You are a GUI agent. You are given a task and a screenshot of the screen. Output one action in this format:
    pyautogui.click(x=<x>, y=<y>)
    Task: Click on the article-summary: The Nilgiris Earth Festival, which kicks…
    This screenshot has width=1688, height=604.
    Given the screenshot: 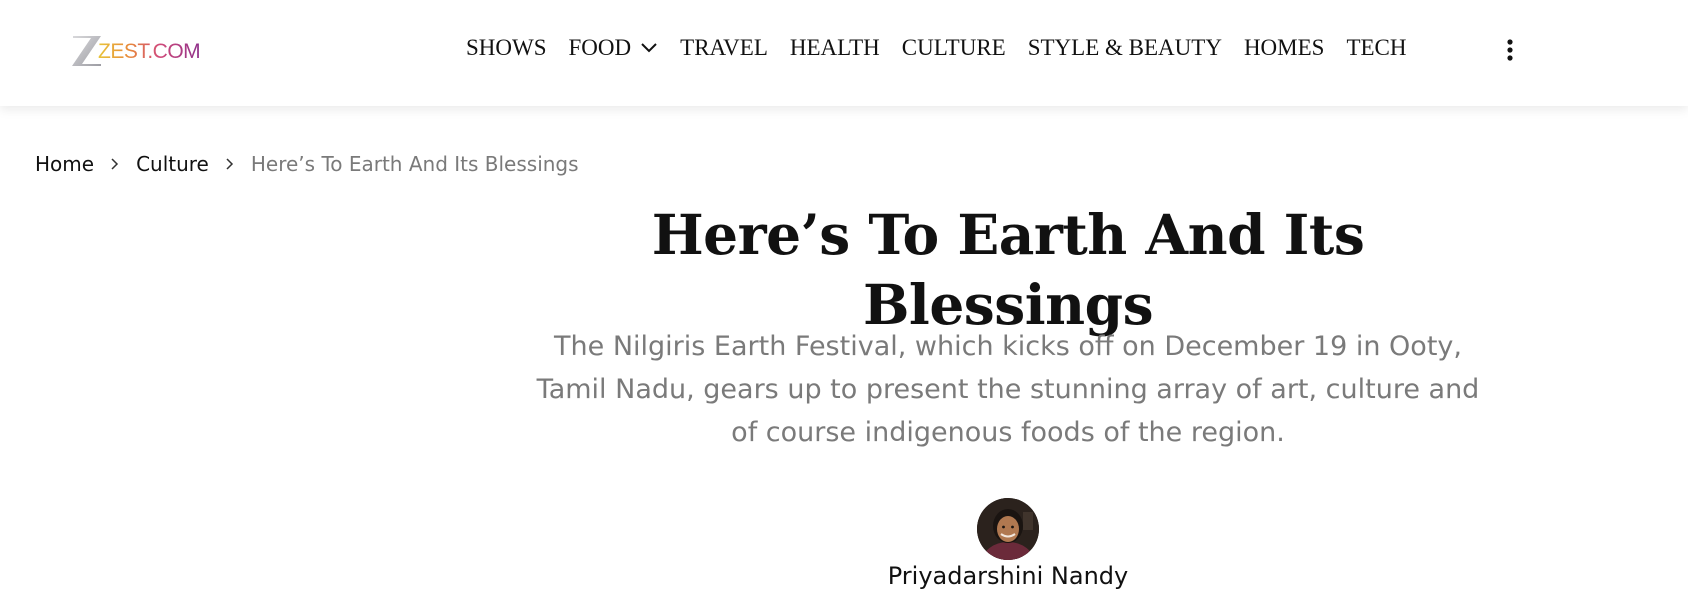 What is the action you would take?
    pyautogui.click(x=1008, y=389)
    